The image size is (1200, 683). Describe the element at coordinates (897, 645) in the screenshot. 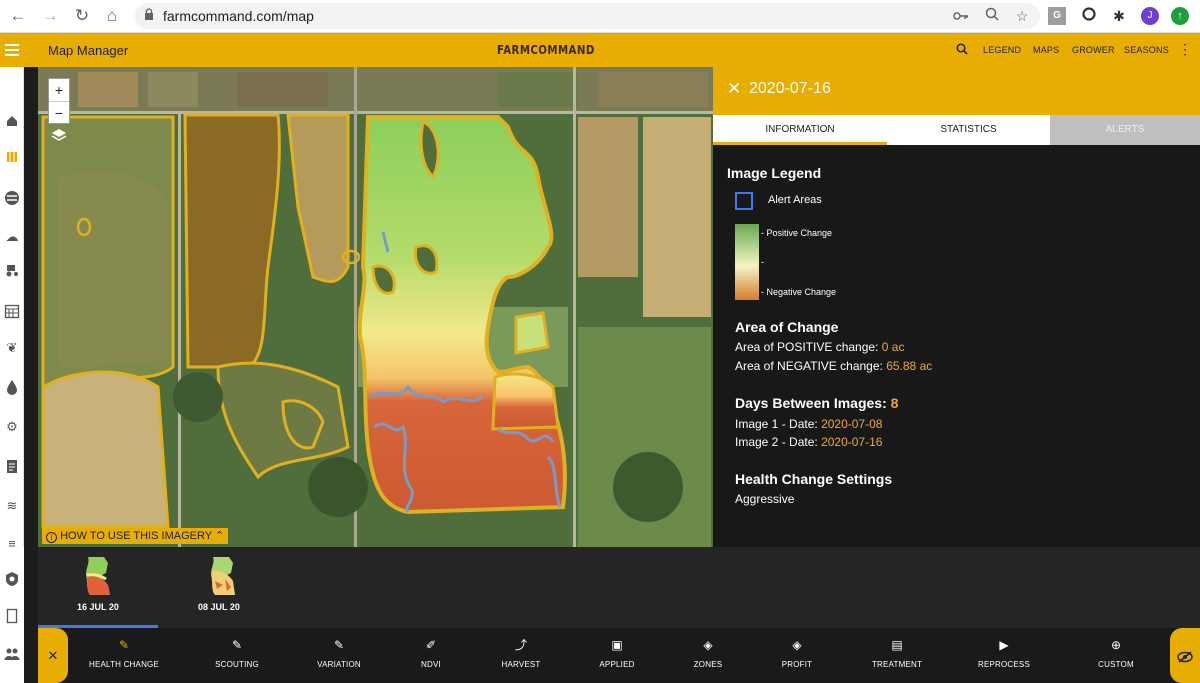

I see `treatment-icon: ▤` at that location.